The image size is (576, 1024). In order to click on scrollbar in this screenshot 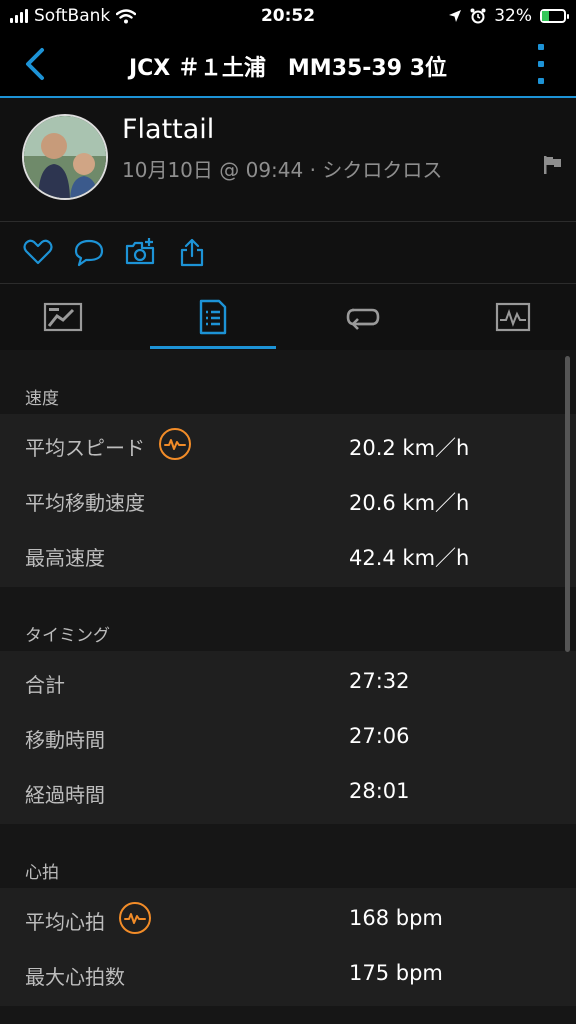, I will do `click(567, 504)`.